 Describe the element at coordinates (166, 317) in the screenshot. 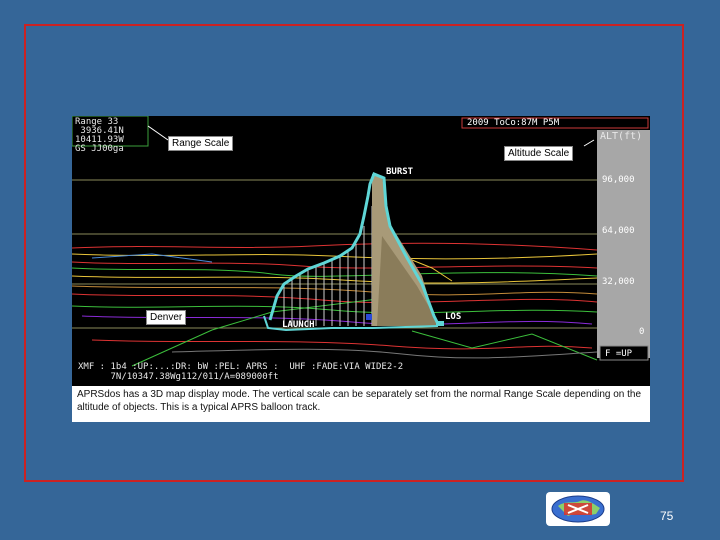

I see `denver-callout: Denver` at that location.